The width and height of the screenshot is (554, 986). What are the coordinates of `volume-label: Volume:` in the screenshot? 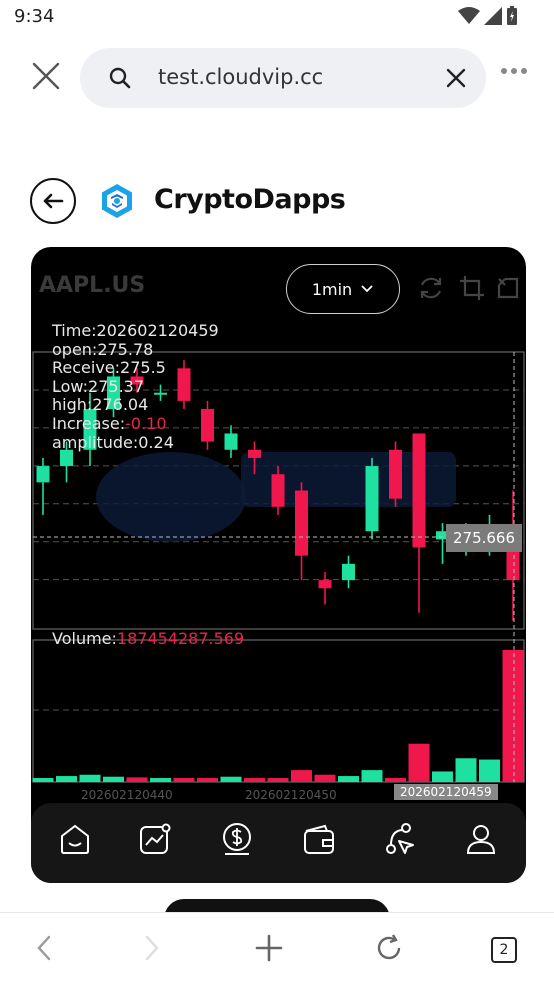 It's located at (84, 638).